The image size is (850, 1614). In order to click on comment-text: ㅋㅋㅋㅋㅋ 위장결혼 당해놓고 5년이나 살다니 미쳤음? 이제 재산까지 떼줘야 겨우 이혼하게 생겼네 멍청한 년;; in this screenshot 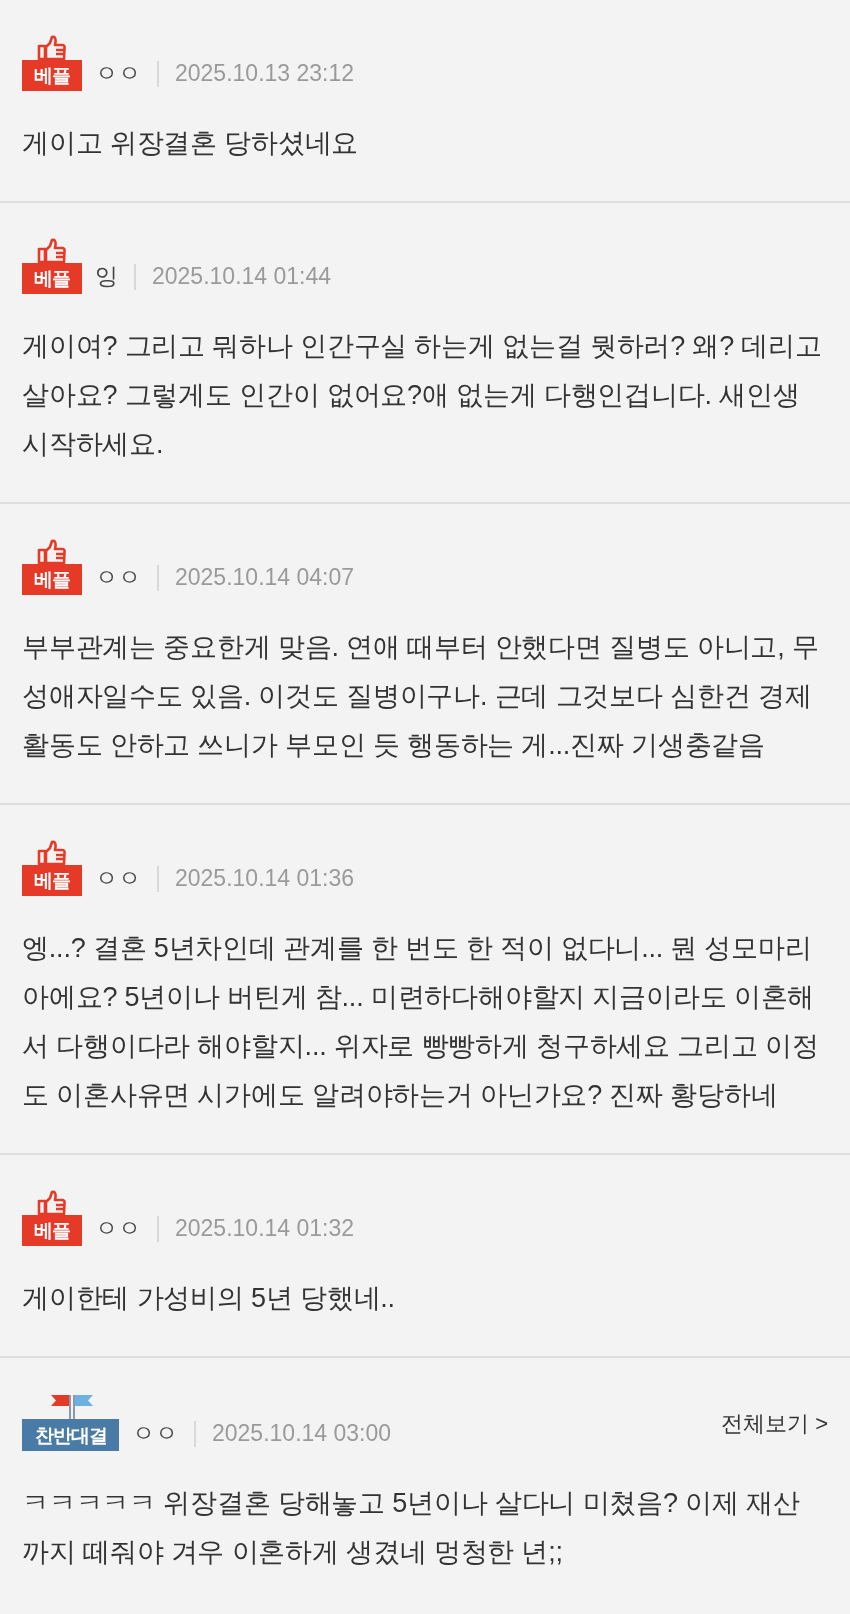, I will do `click(411, 1528)`.